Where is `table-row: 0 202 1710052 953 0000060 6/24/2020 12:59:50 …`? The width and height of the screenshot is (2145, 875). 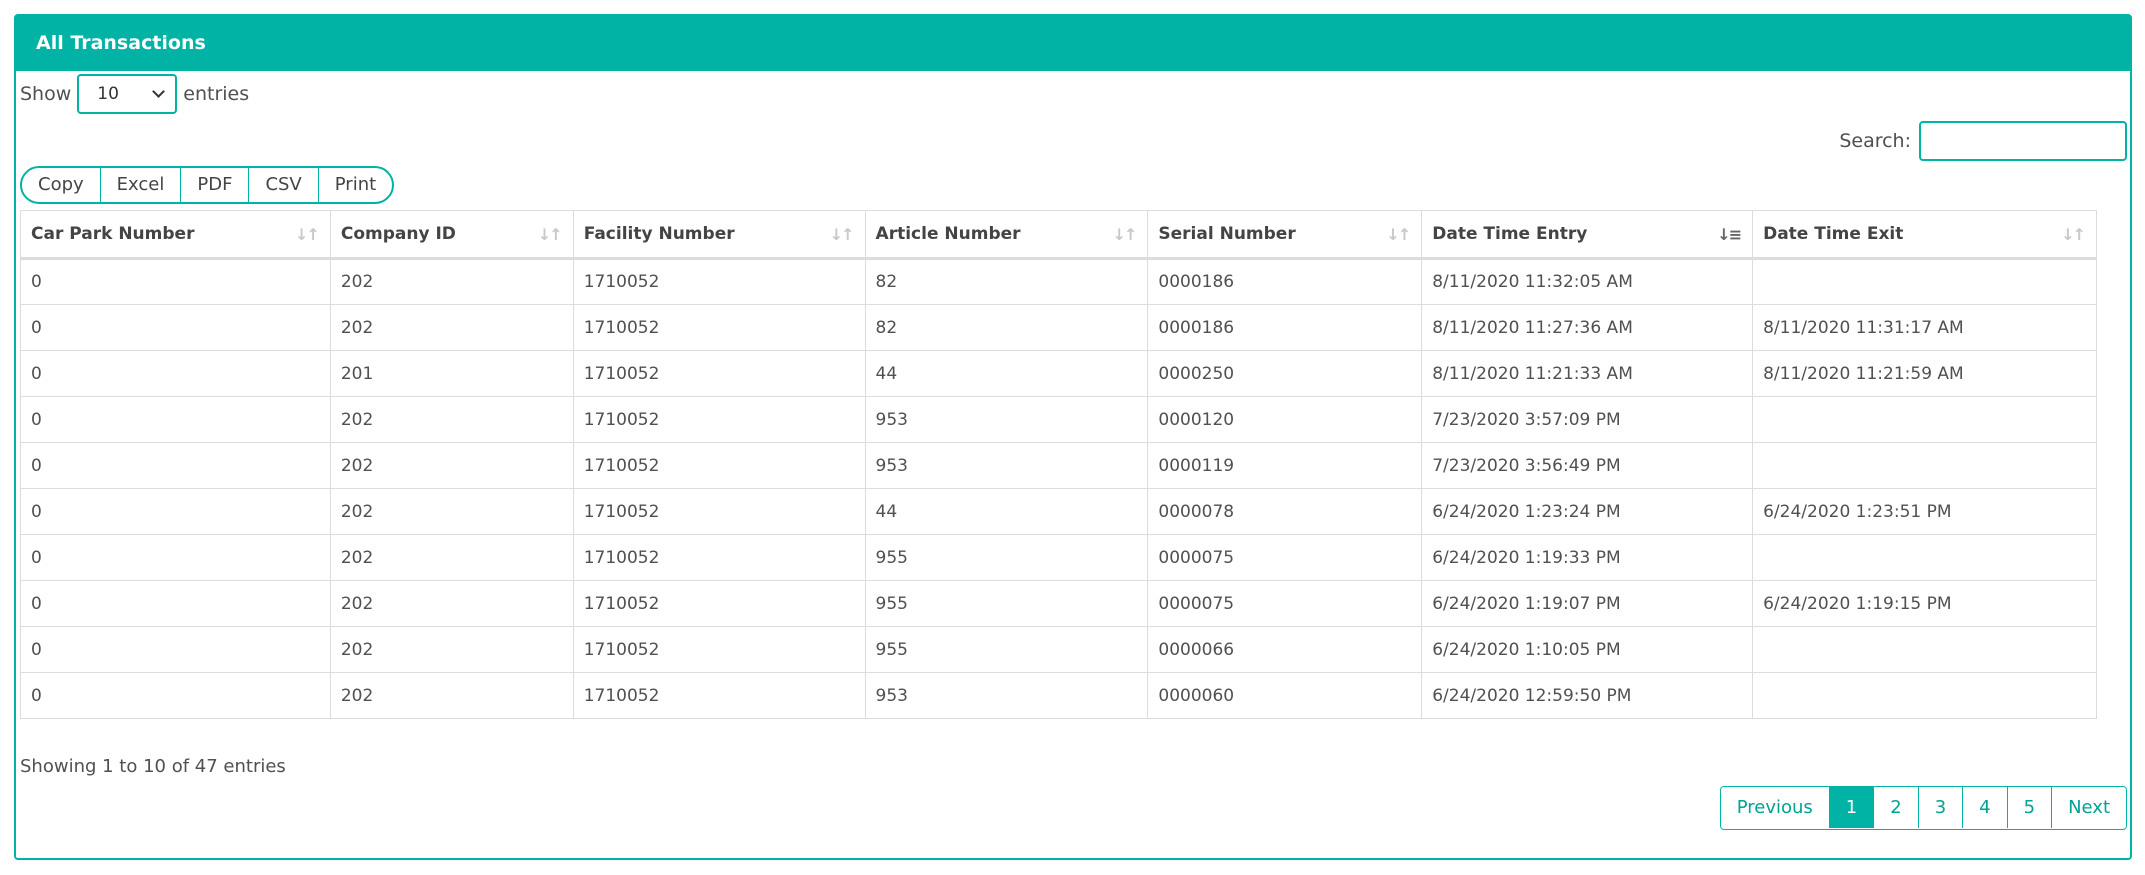
table-row: 0 202 1710052 953 0000060 6/24/2020 12:59:50 … is located at coordinates (1058, 695).